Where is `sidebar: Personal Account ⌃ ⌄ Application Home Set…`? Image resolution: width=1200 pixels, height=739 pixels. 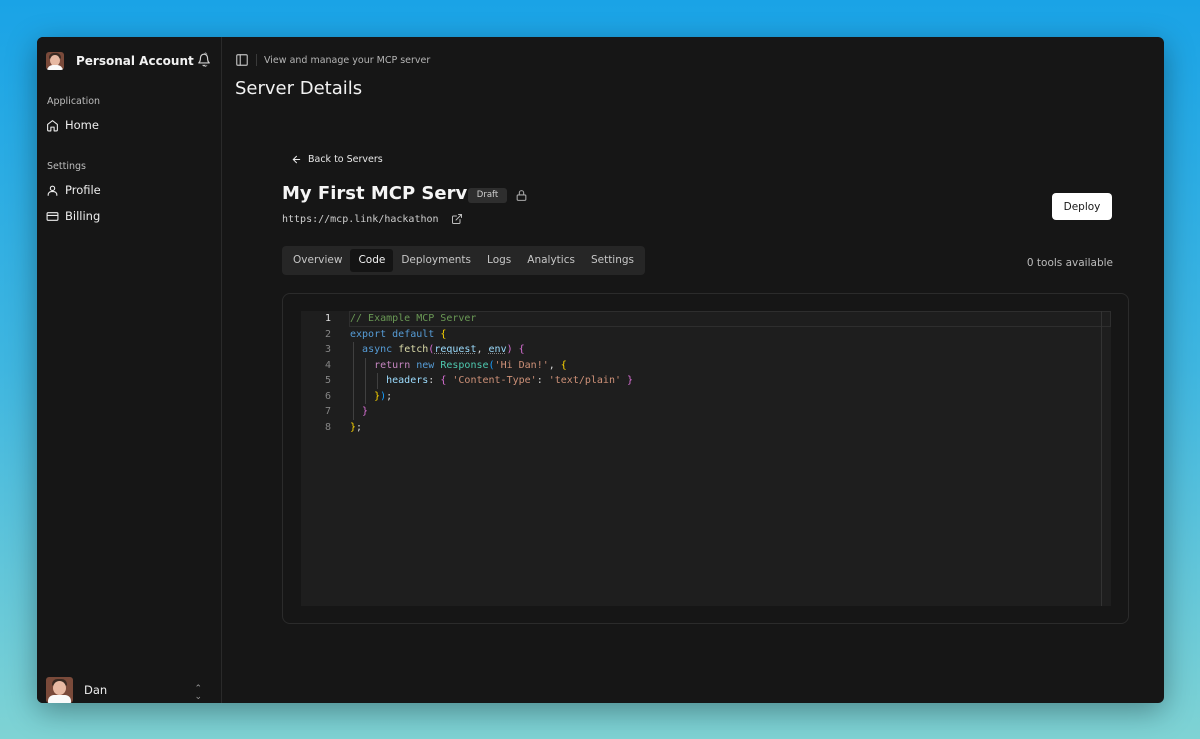 sidebar: Personal Account ⌃ ⌄ Application Home Set… is located at coordinates (129, 370).